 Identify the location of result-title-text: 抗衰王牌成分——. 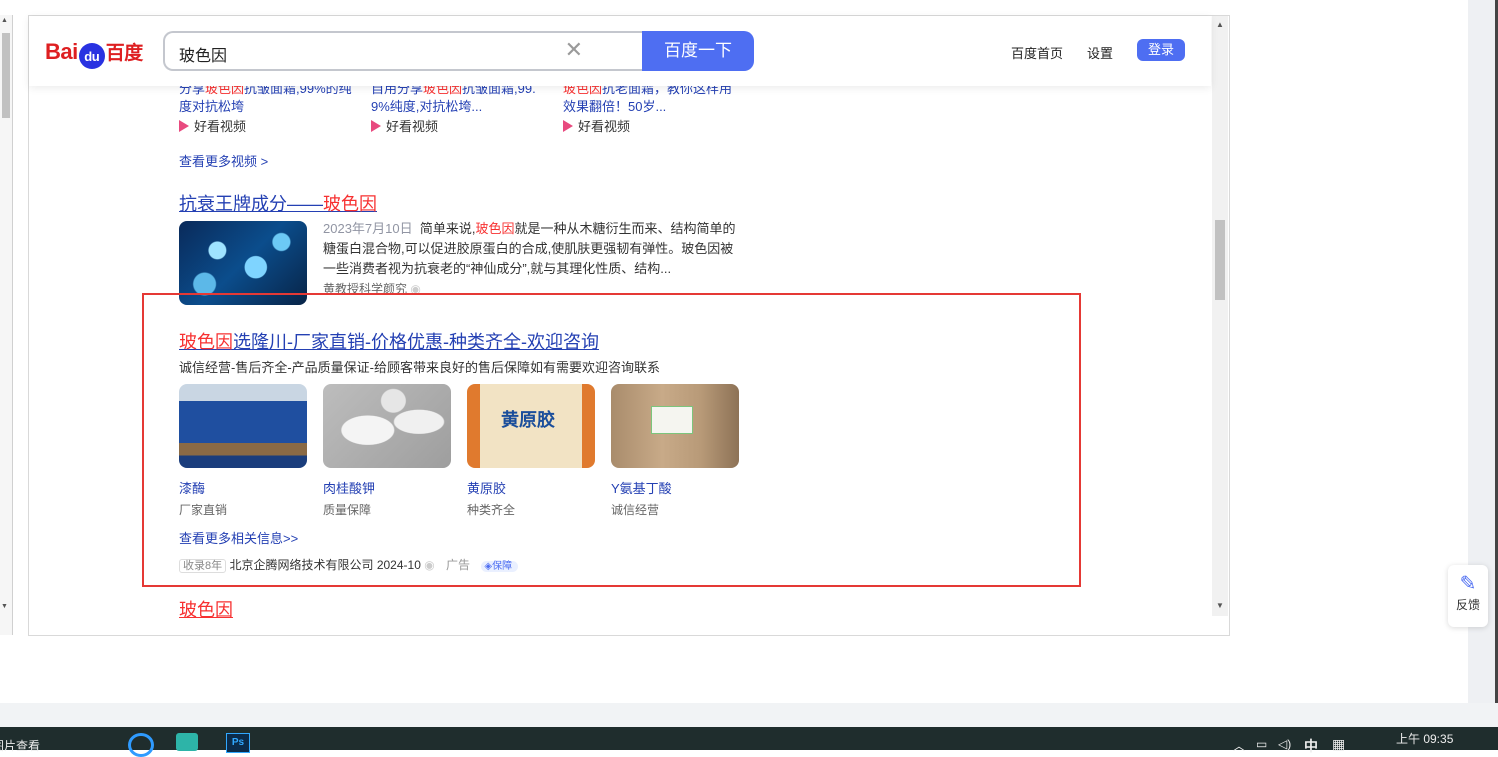
(251, 204).